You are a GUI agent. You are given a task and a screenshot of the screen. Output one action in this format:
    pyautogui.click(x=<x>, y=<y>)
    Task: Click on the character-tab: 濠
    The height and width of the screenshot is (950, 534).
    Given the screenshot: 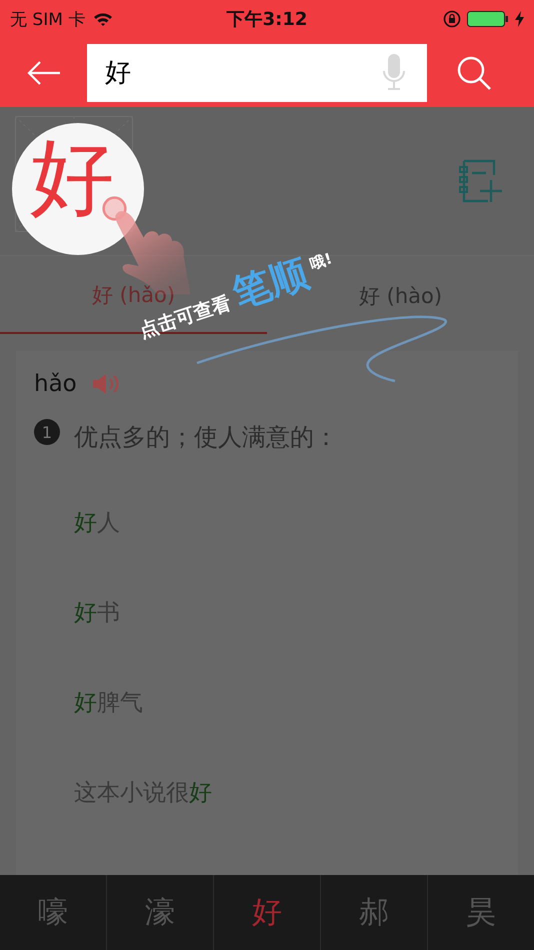 What is the action you would take?
    pyautogui.click(x=159, y=912)
    